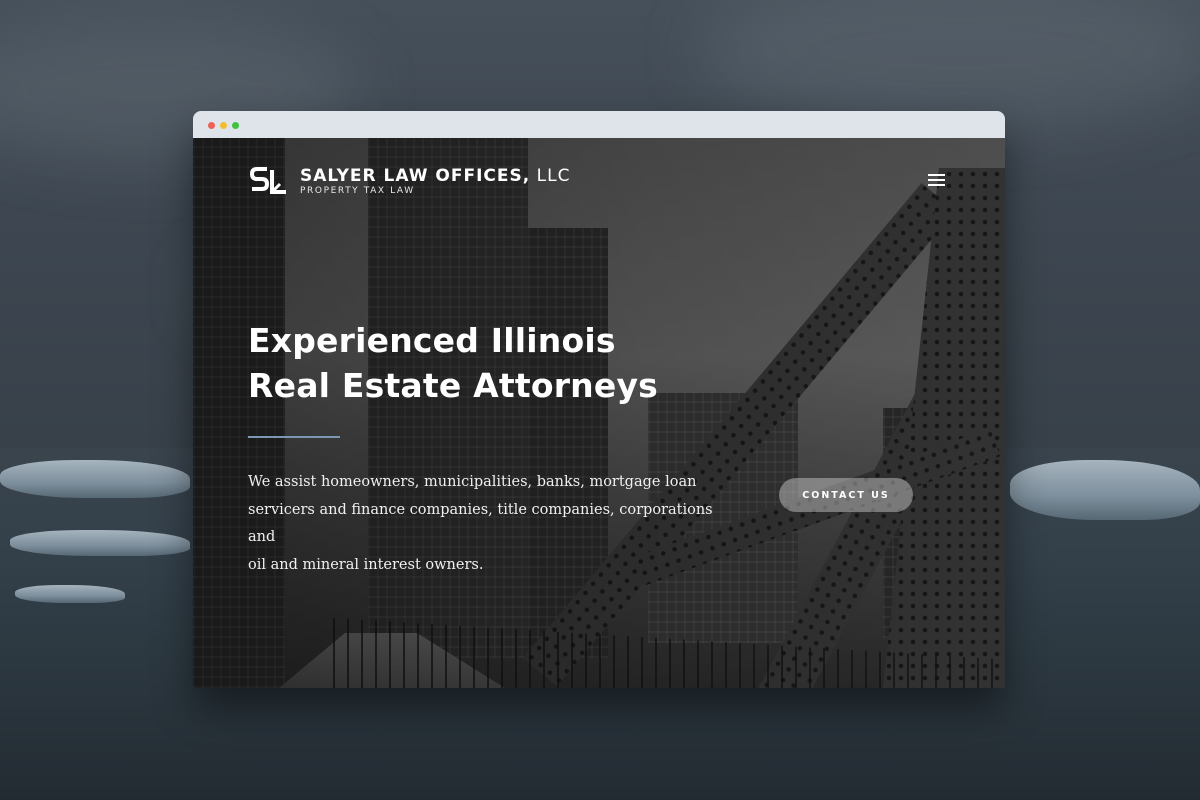 Image resolution: width=1200 pixels, height=800 pixels. I want to click on browser-title-bar, so click(599, 124).